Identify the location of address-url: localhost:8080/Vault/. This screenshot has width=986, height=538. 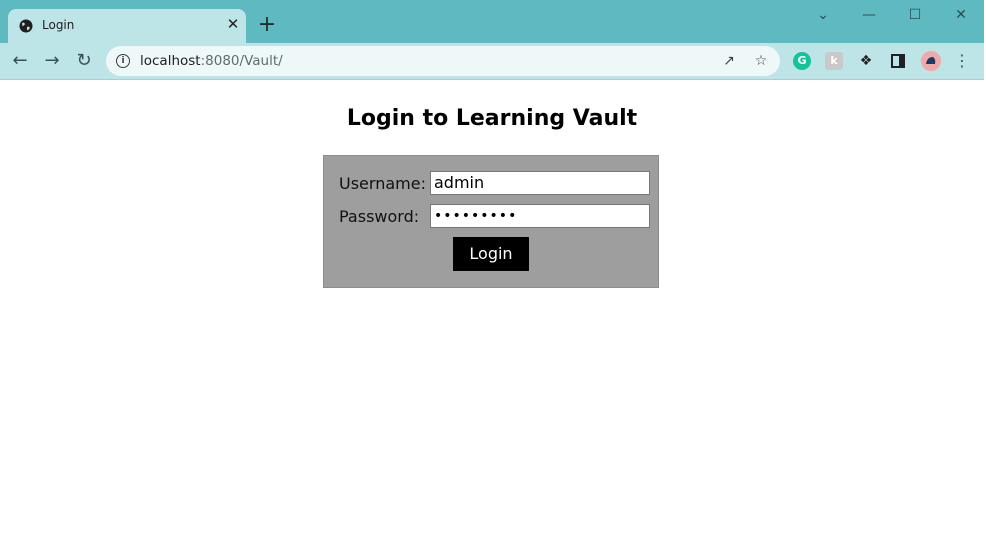
(211, 61).